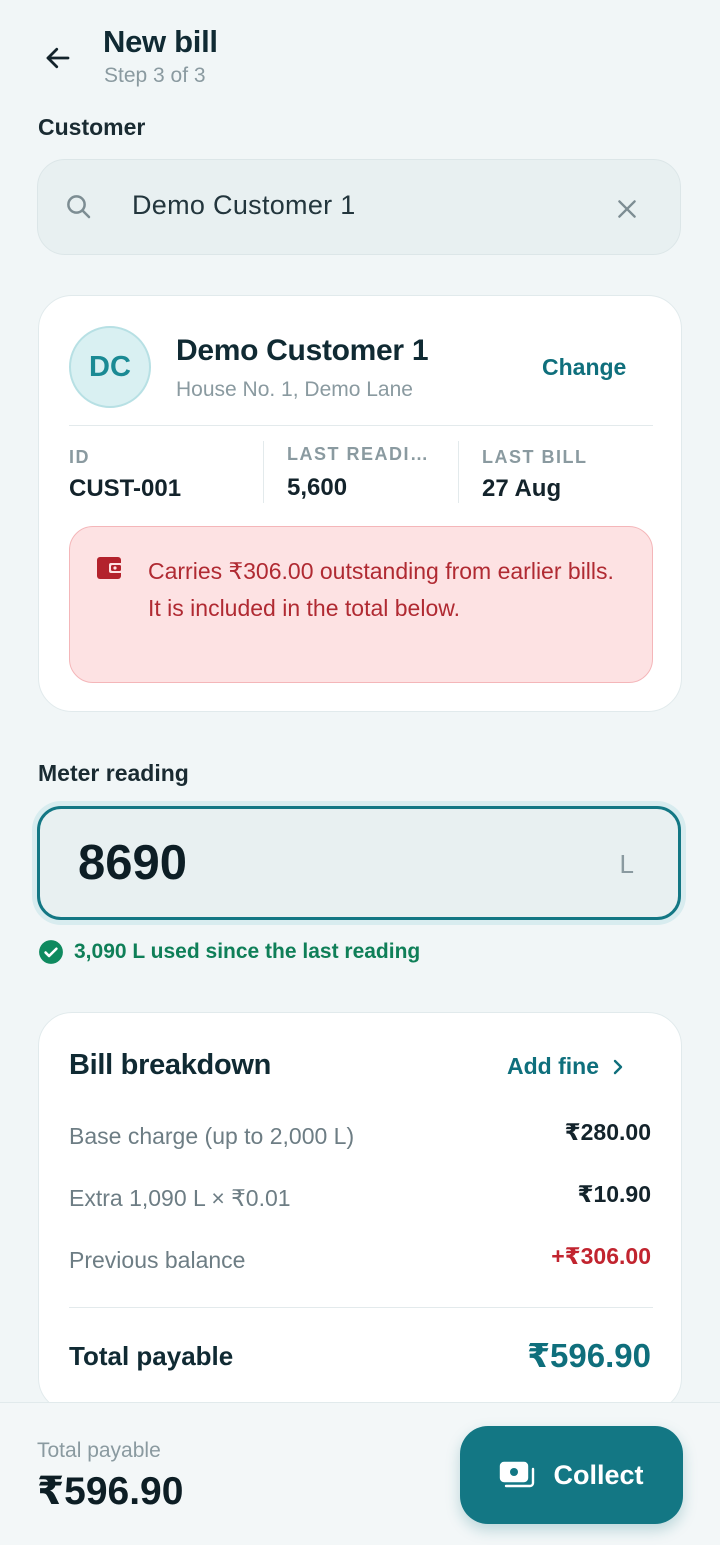 This screenshot has width=720, height=1545. I want to click on usage-message: 3,090 L used since the last reading, so click(229, 952).